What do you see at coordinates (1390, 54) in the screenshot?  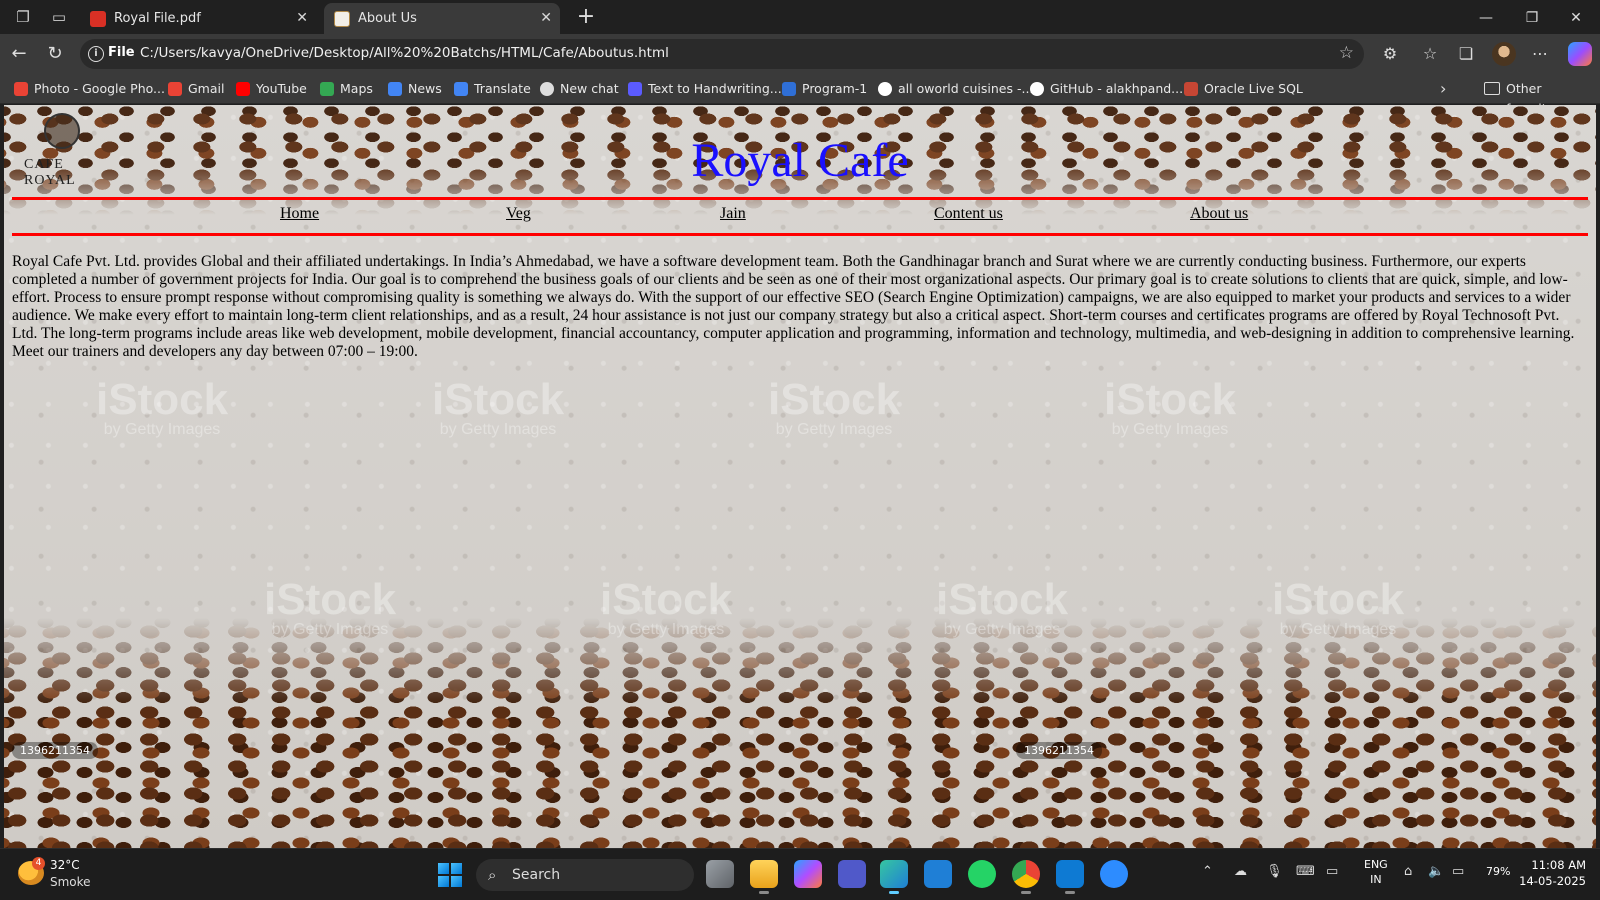 I see `extensions-icon: ⚙` at bounding box center [1390, 54].